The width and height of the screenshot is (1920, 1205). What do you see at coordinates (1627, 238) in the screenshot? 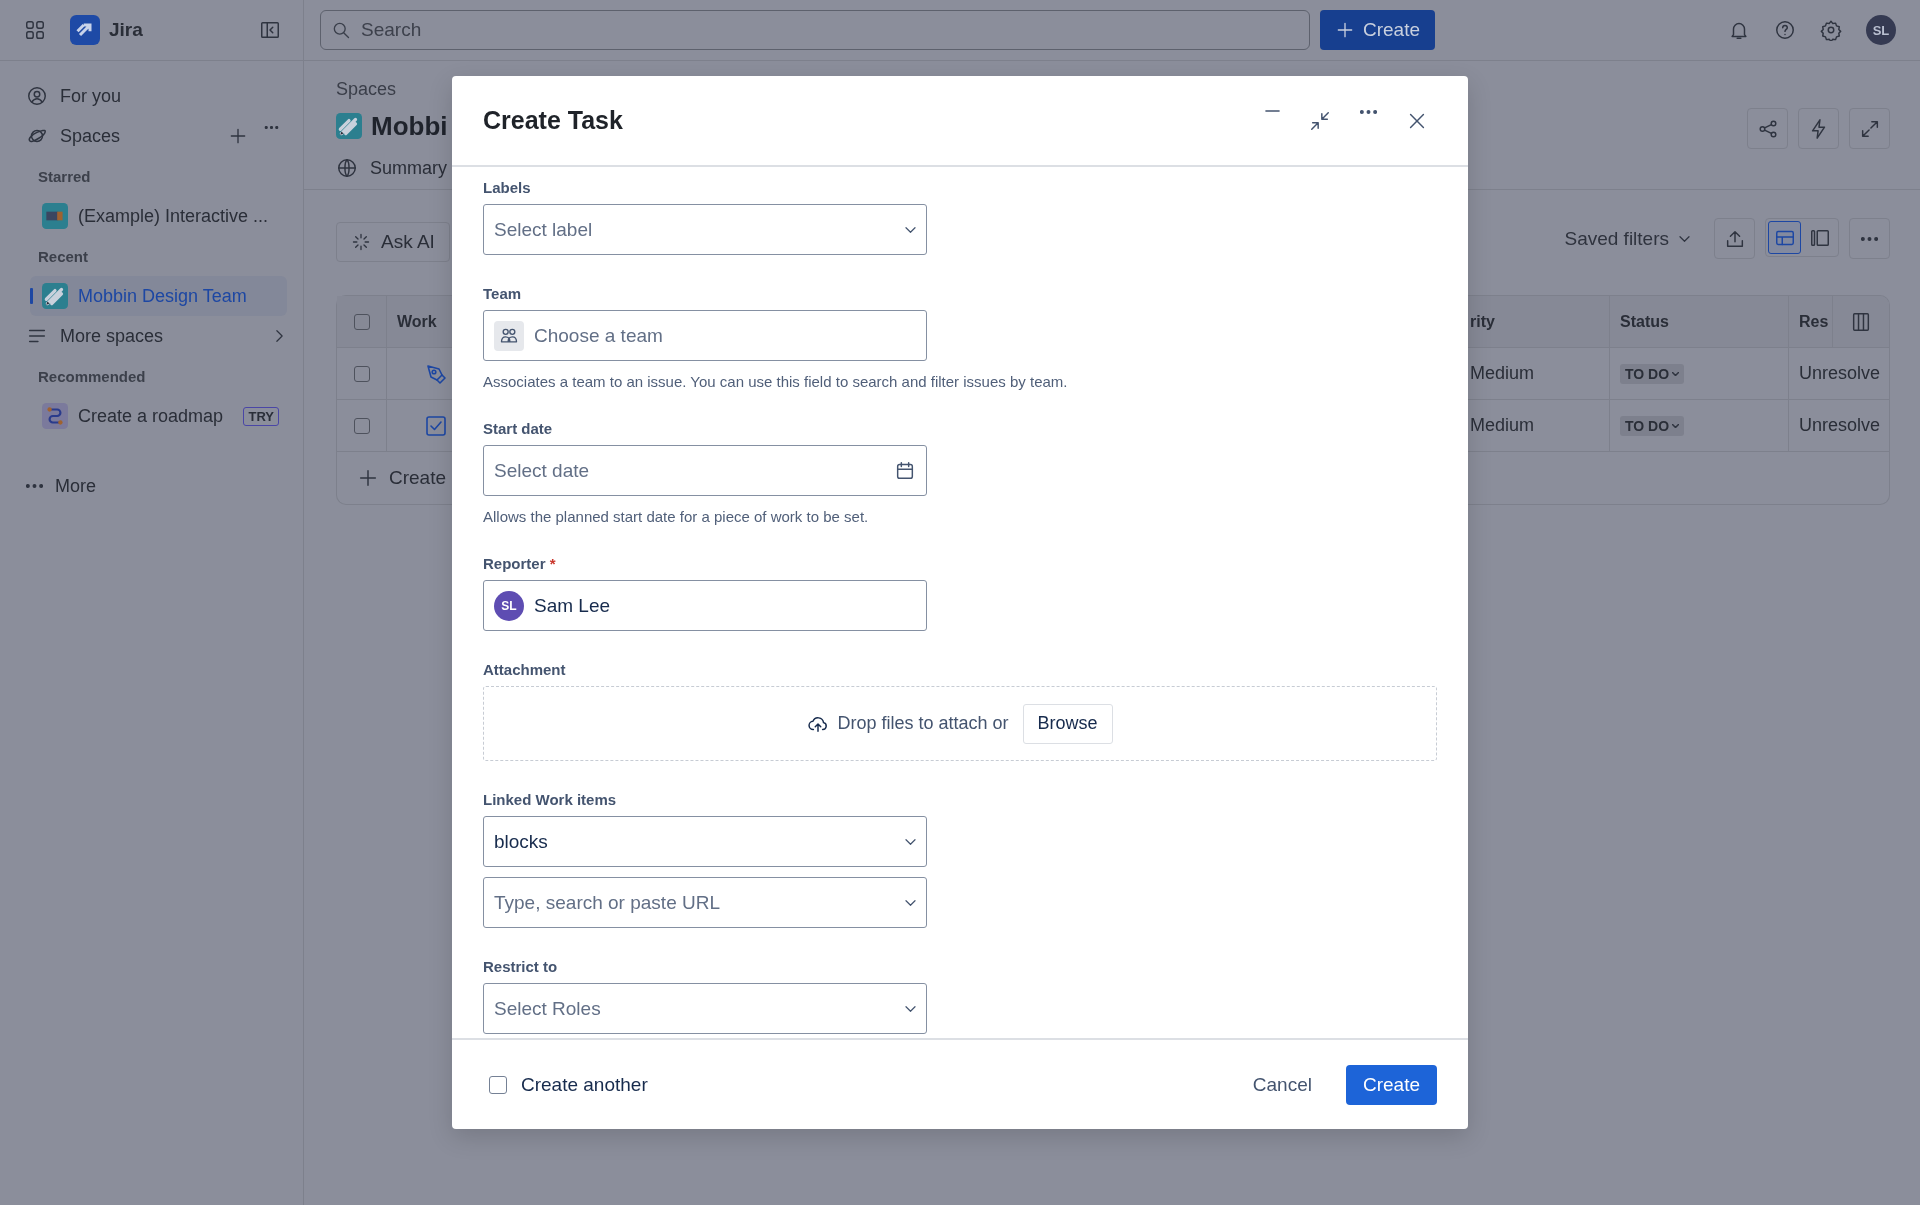
I see `saved-filters-dropdown: Saved filters` at bounding box center [1627, 238].